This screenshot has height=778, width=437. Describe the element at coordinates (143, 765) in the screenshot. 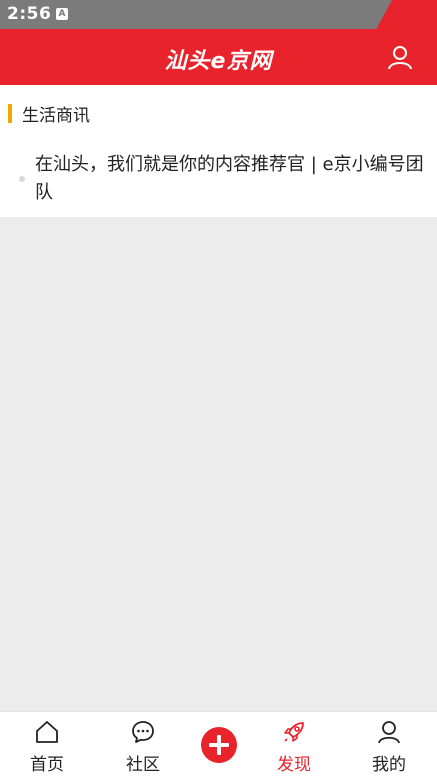

I see `tab-community-label: 社区` at that location.